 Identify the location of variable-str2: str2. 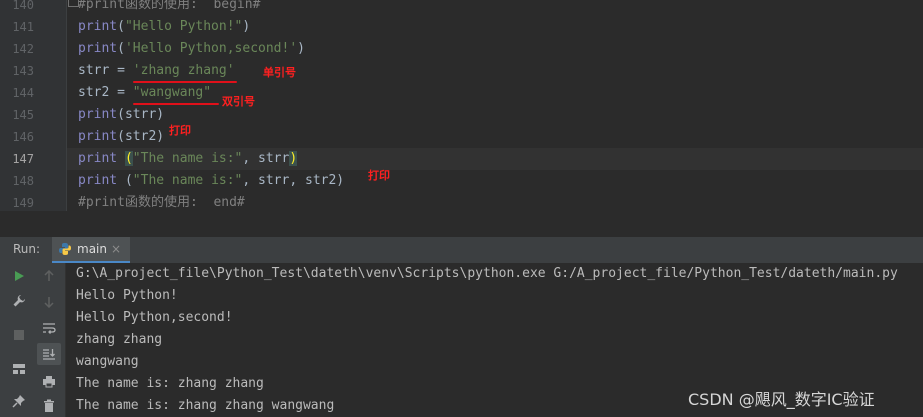
(94, 92).